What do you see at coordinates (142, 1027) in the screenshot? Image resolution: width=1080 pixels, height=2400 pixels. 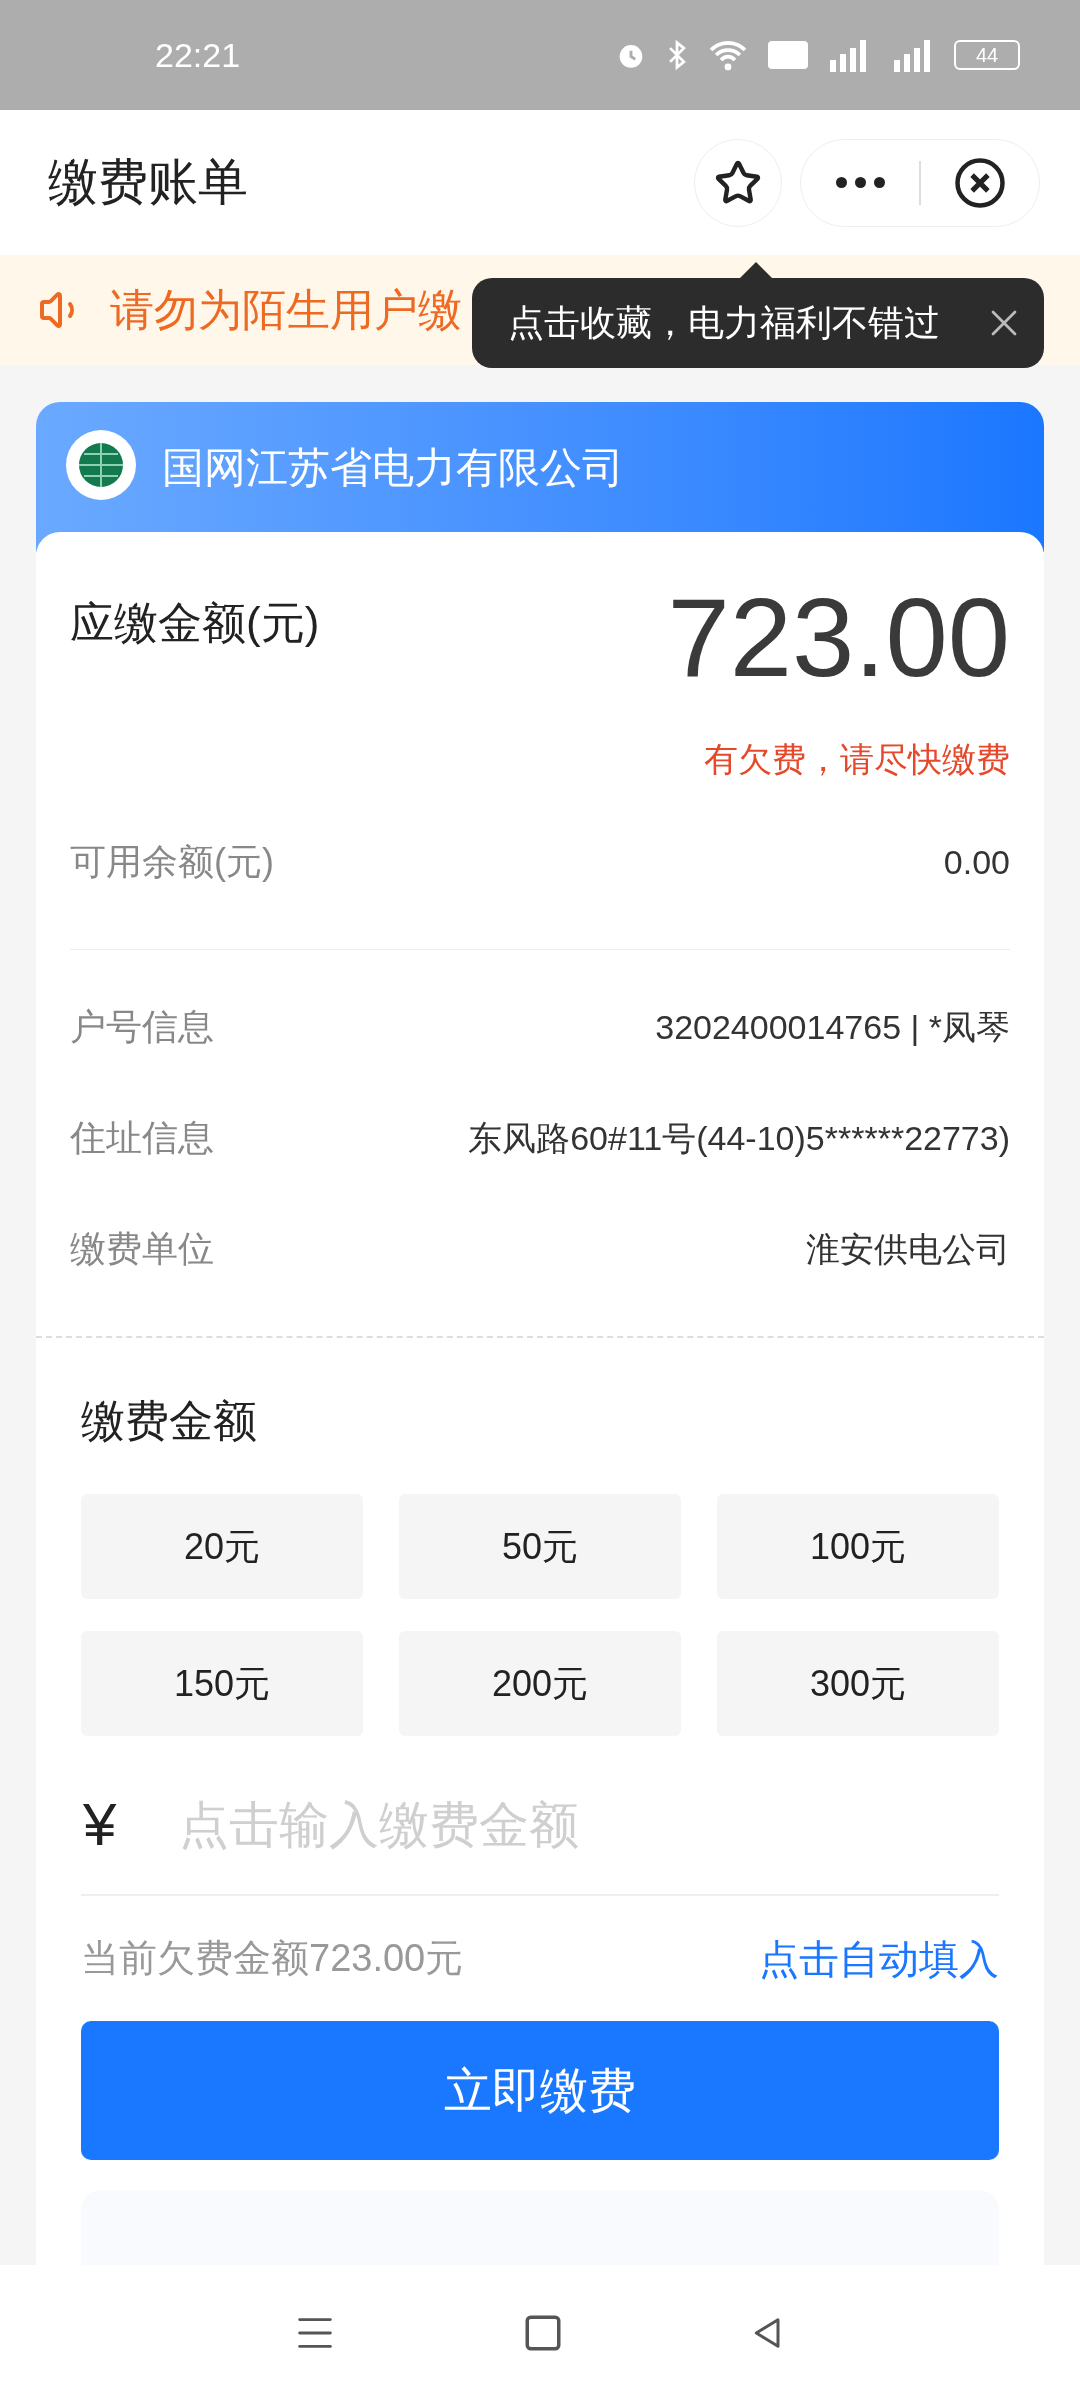 I see `info-label: 户号信息` at bounding box center [142, 1027].